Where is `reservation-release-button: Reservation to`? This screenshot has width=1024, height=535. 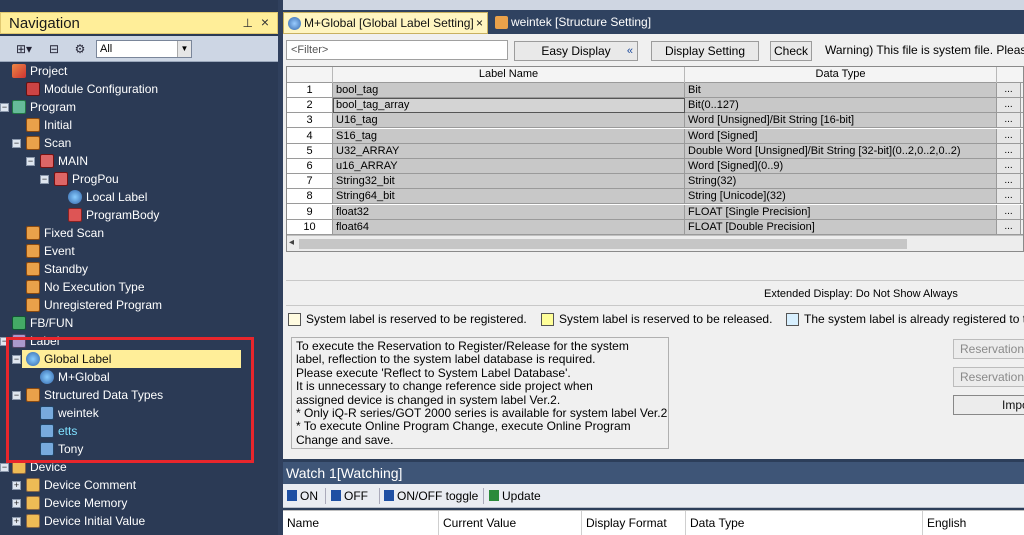
reservation-release-button: Reservation to is located at coordinates (988, 377).